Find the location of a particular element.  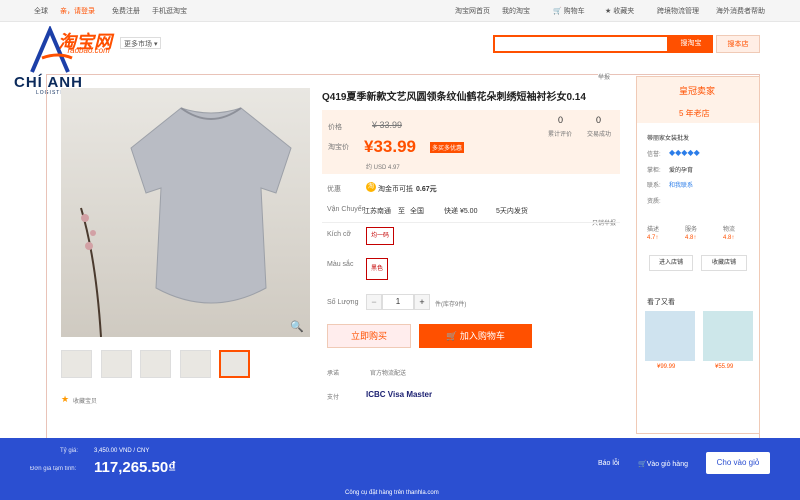

more-markets-dropdown: 更多市场 ▾ is located at coordinates (141, 43).